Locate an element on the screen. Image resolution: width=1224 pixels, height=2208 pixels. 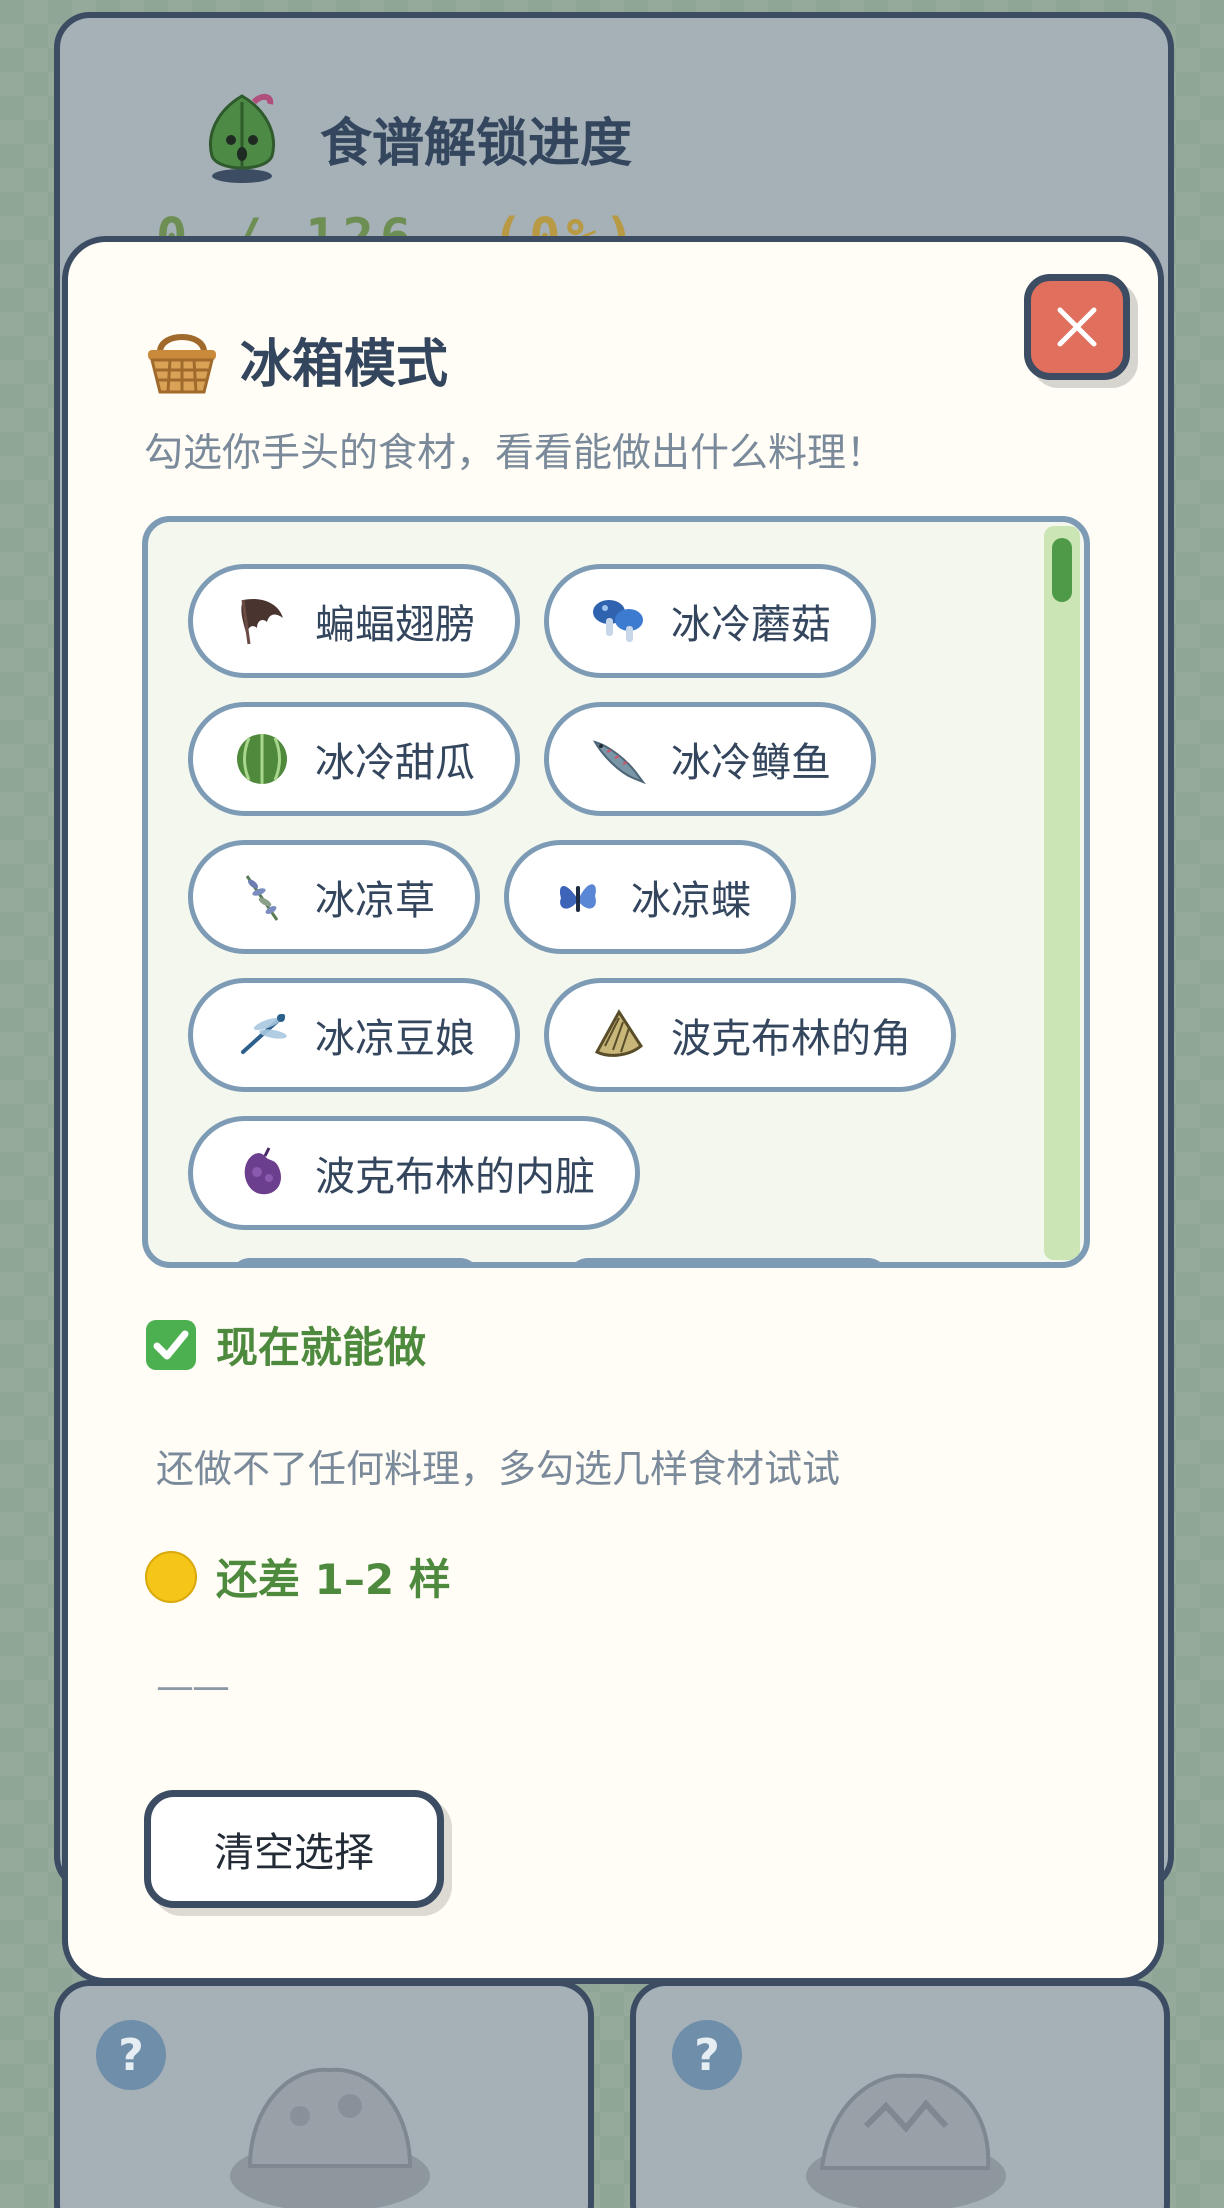
progress-header: 食谱解锁进度 is located at coordinates (415, 138).